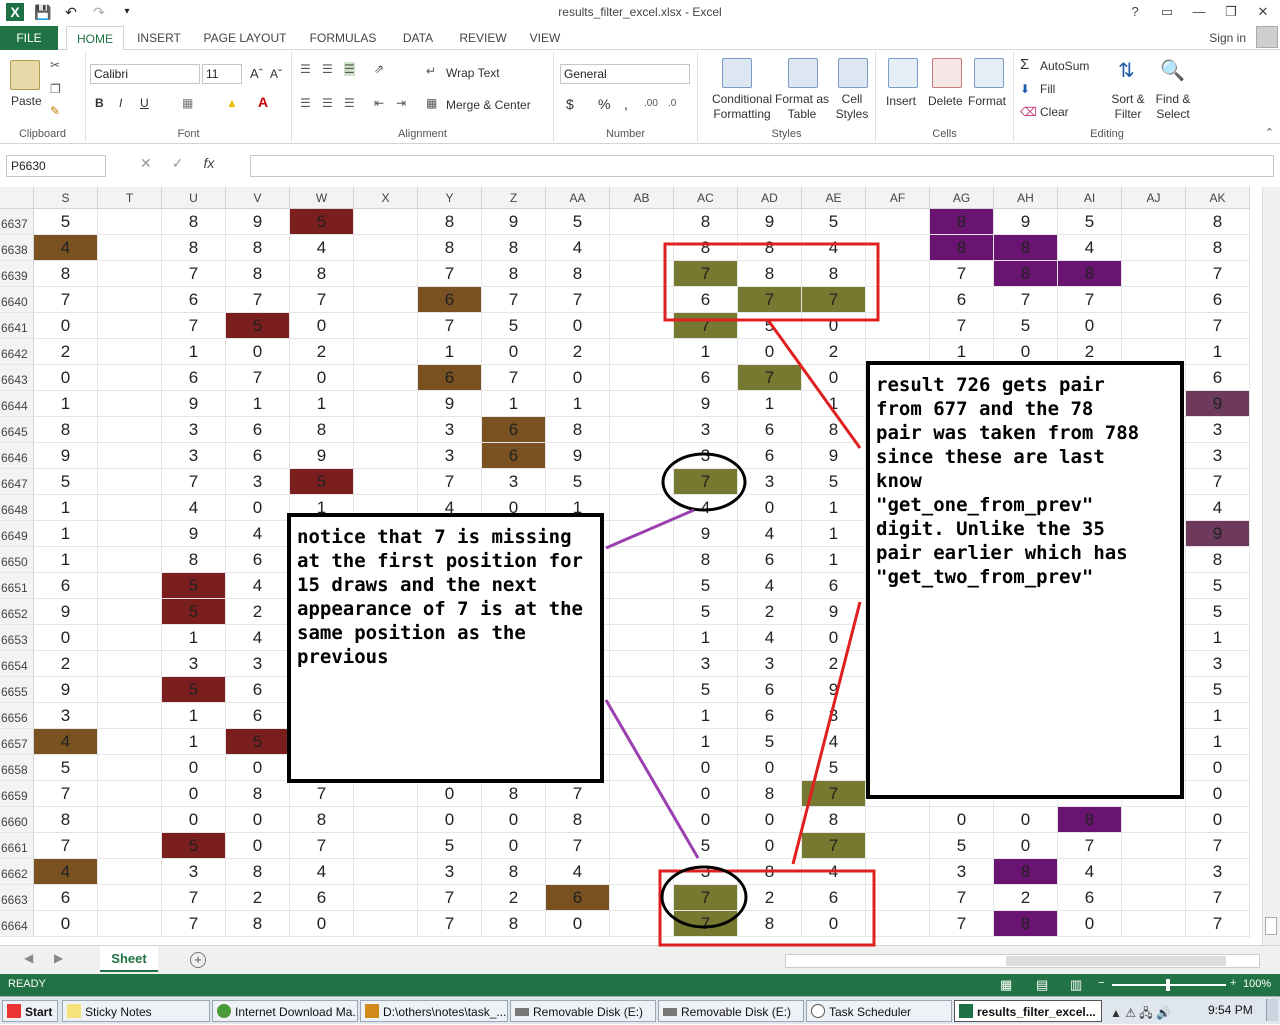 This screenshot has width=1280, height=1025. What do you see at coordinates (570, 104) in the screenshot?
I see `currency-button: $` at bounding box center [570, 104].